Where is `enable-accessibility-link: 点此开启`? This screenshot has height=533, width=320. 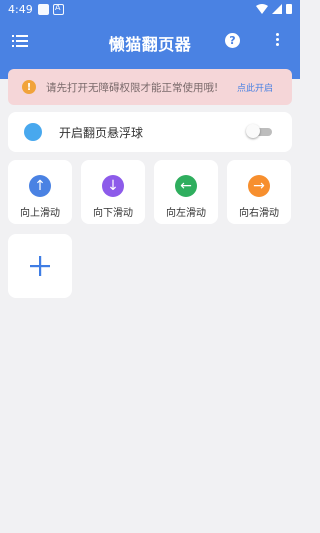
enable-accessibility-link: 点此开启 is located at coordinates (255, 87).